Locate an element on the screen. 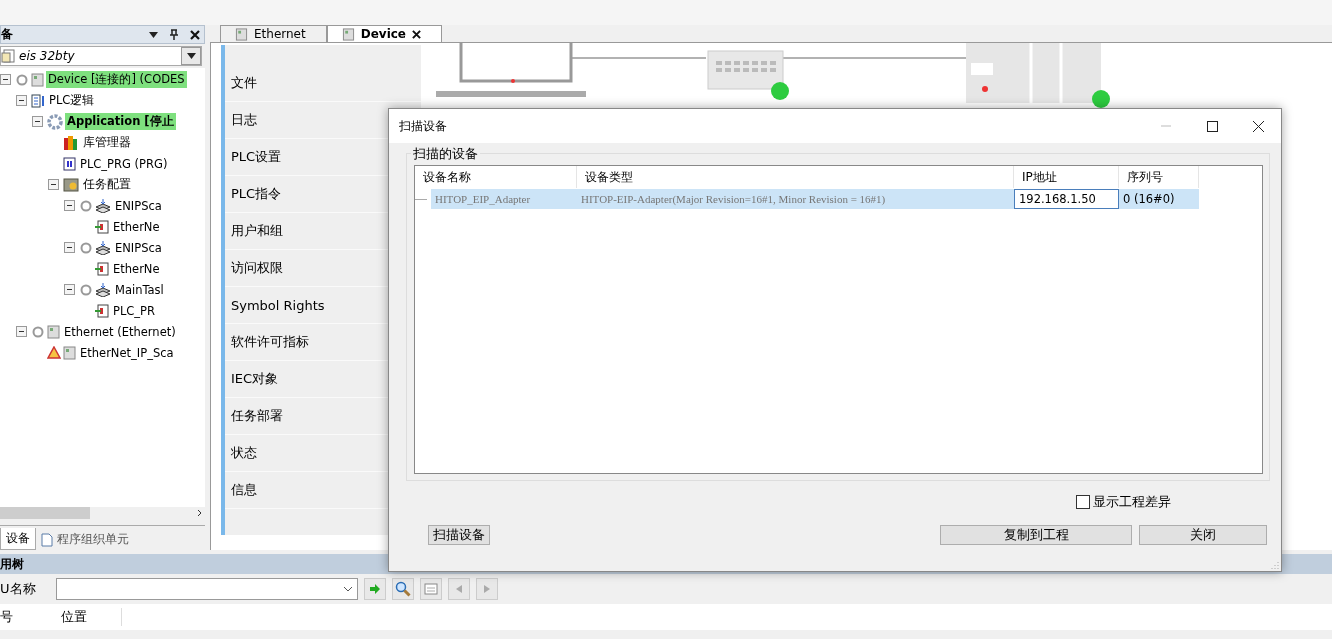 This screenshot has height=639, width=1332. tree-item: Ethernet (Ethernet) is located at coordinates (120, 331).